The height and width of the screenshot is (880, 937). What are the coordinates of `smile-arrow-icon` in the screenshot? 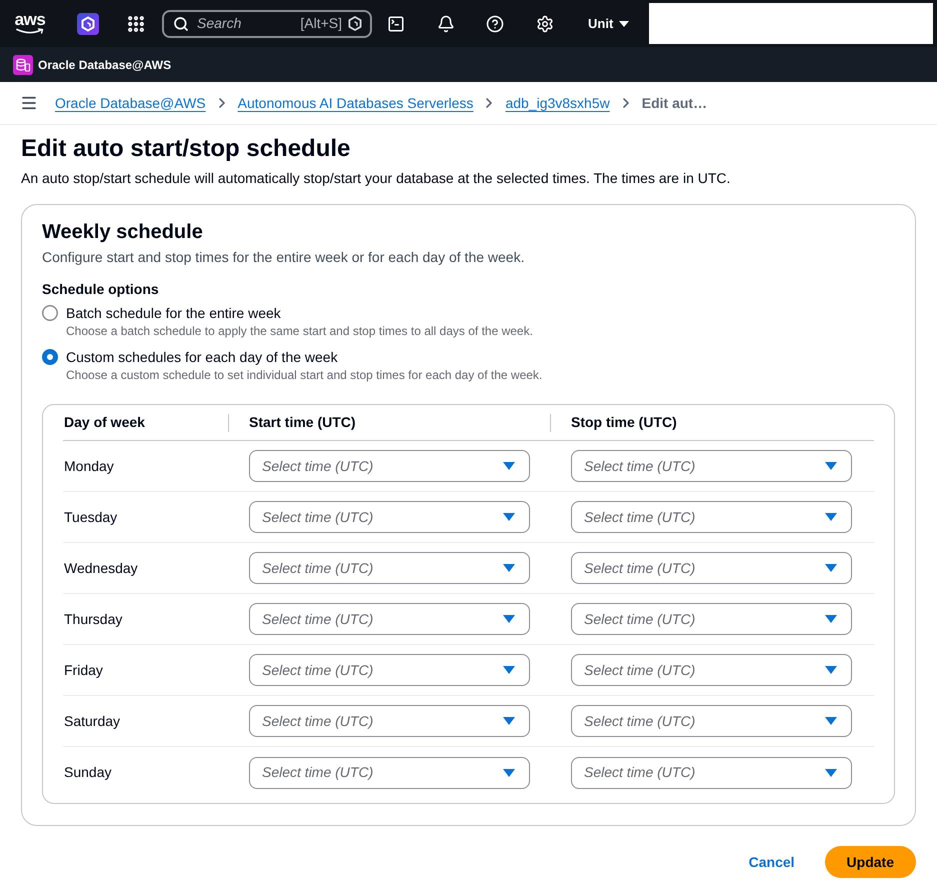 It's located at (30, 31).